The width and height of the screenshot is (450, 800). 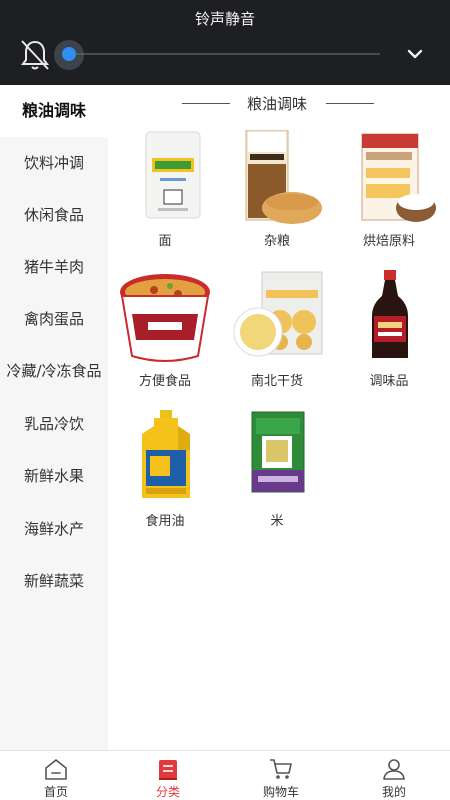 What do you see at coordinates (224, 19) in the screenshot?
I see `volume-title: 铃声静音` at bounding box center [224, 19].